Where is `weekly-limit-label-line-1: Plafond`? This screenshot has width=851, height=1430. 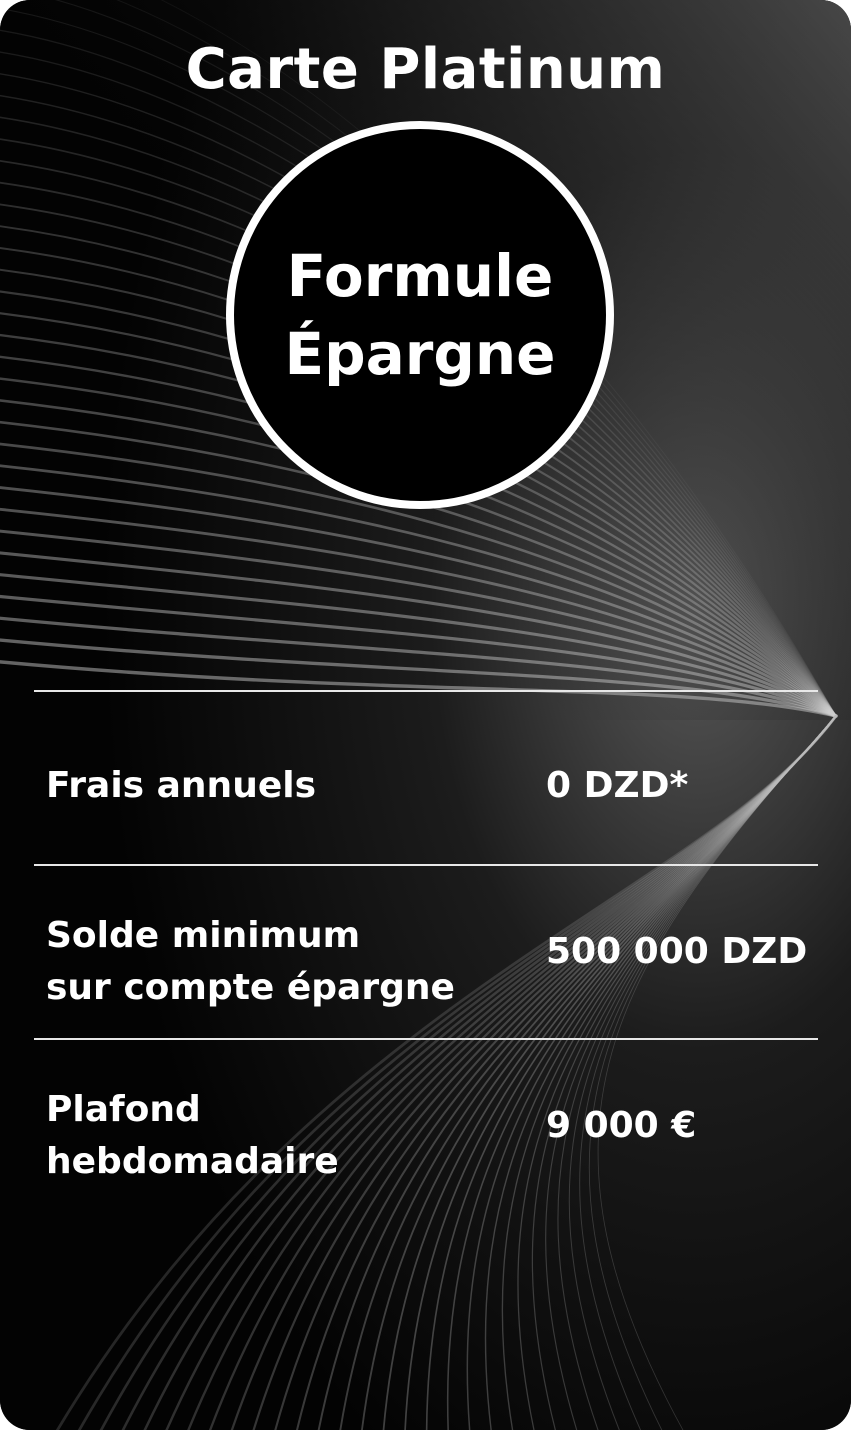
weekly-limit-label-line-1: Plafond is located at coordinates (123, 1109).